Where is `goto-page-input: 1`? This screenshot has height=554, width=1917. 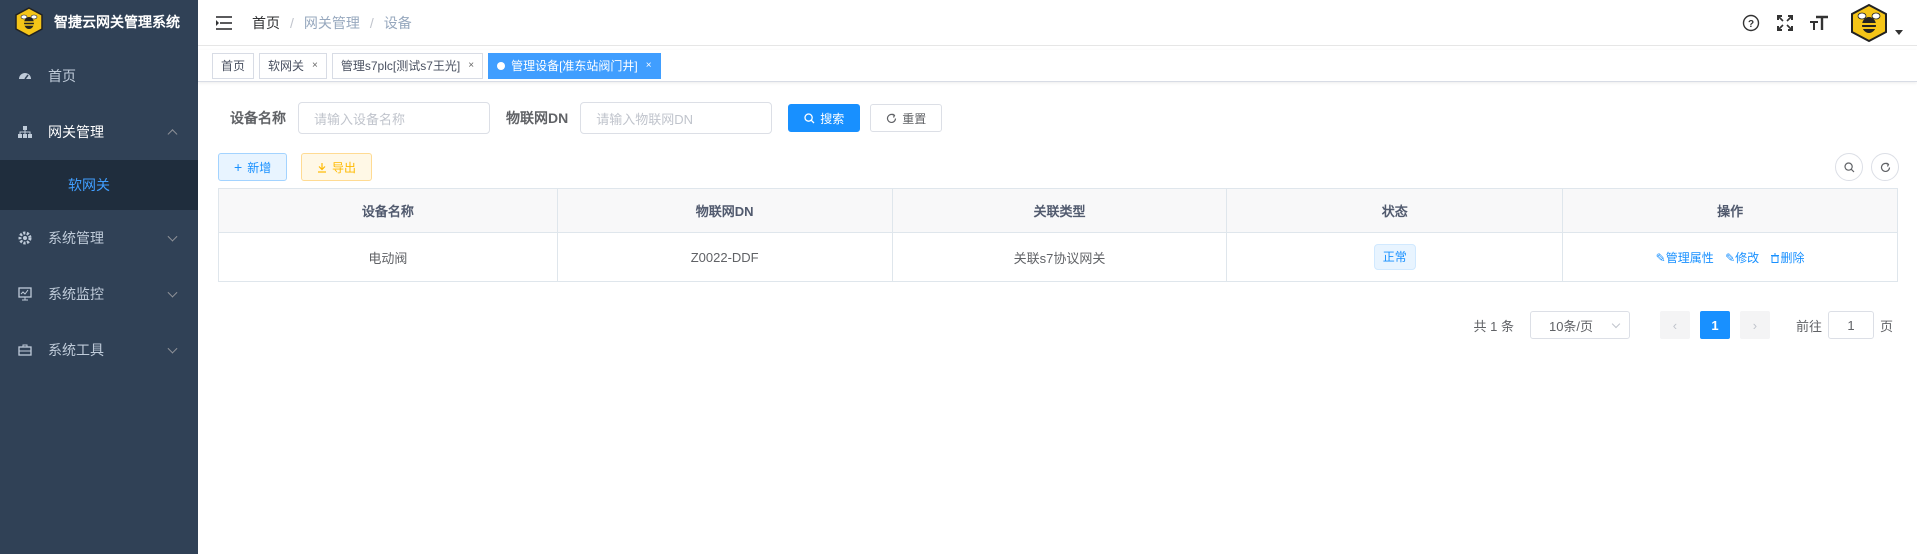 goto-page-input: 1 is located at coordinates (1850, 325).